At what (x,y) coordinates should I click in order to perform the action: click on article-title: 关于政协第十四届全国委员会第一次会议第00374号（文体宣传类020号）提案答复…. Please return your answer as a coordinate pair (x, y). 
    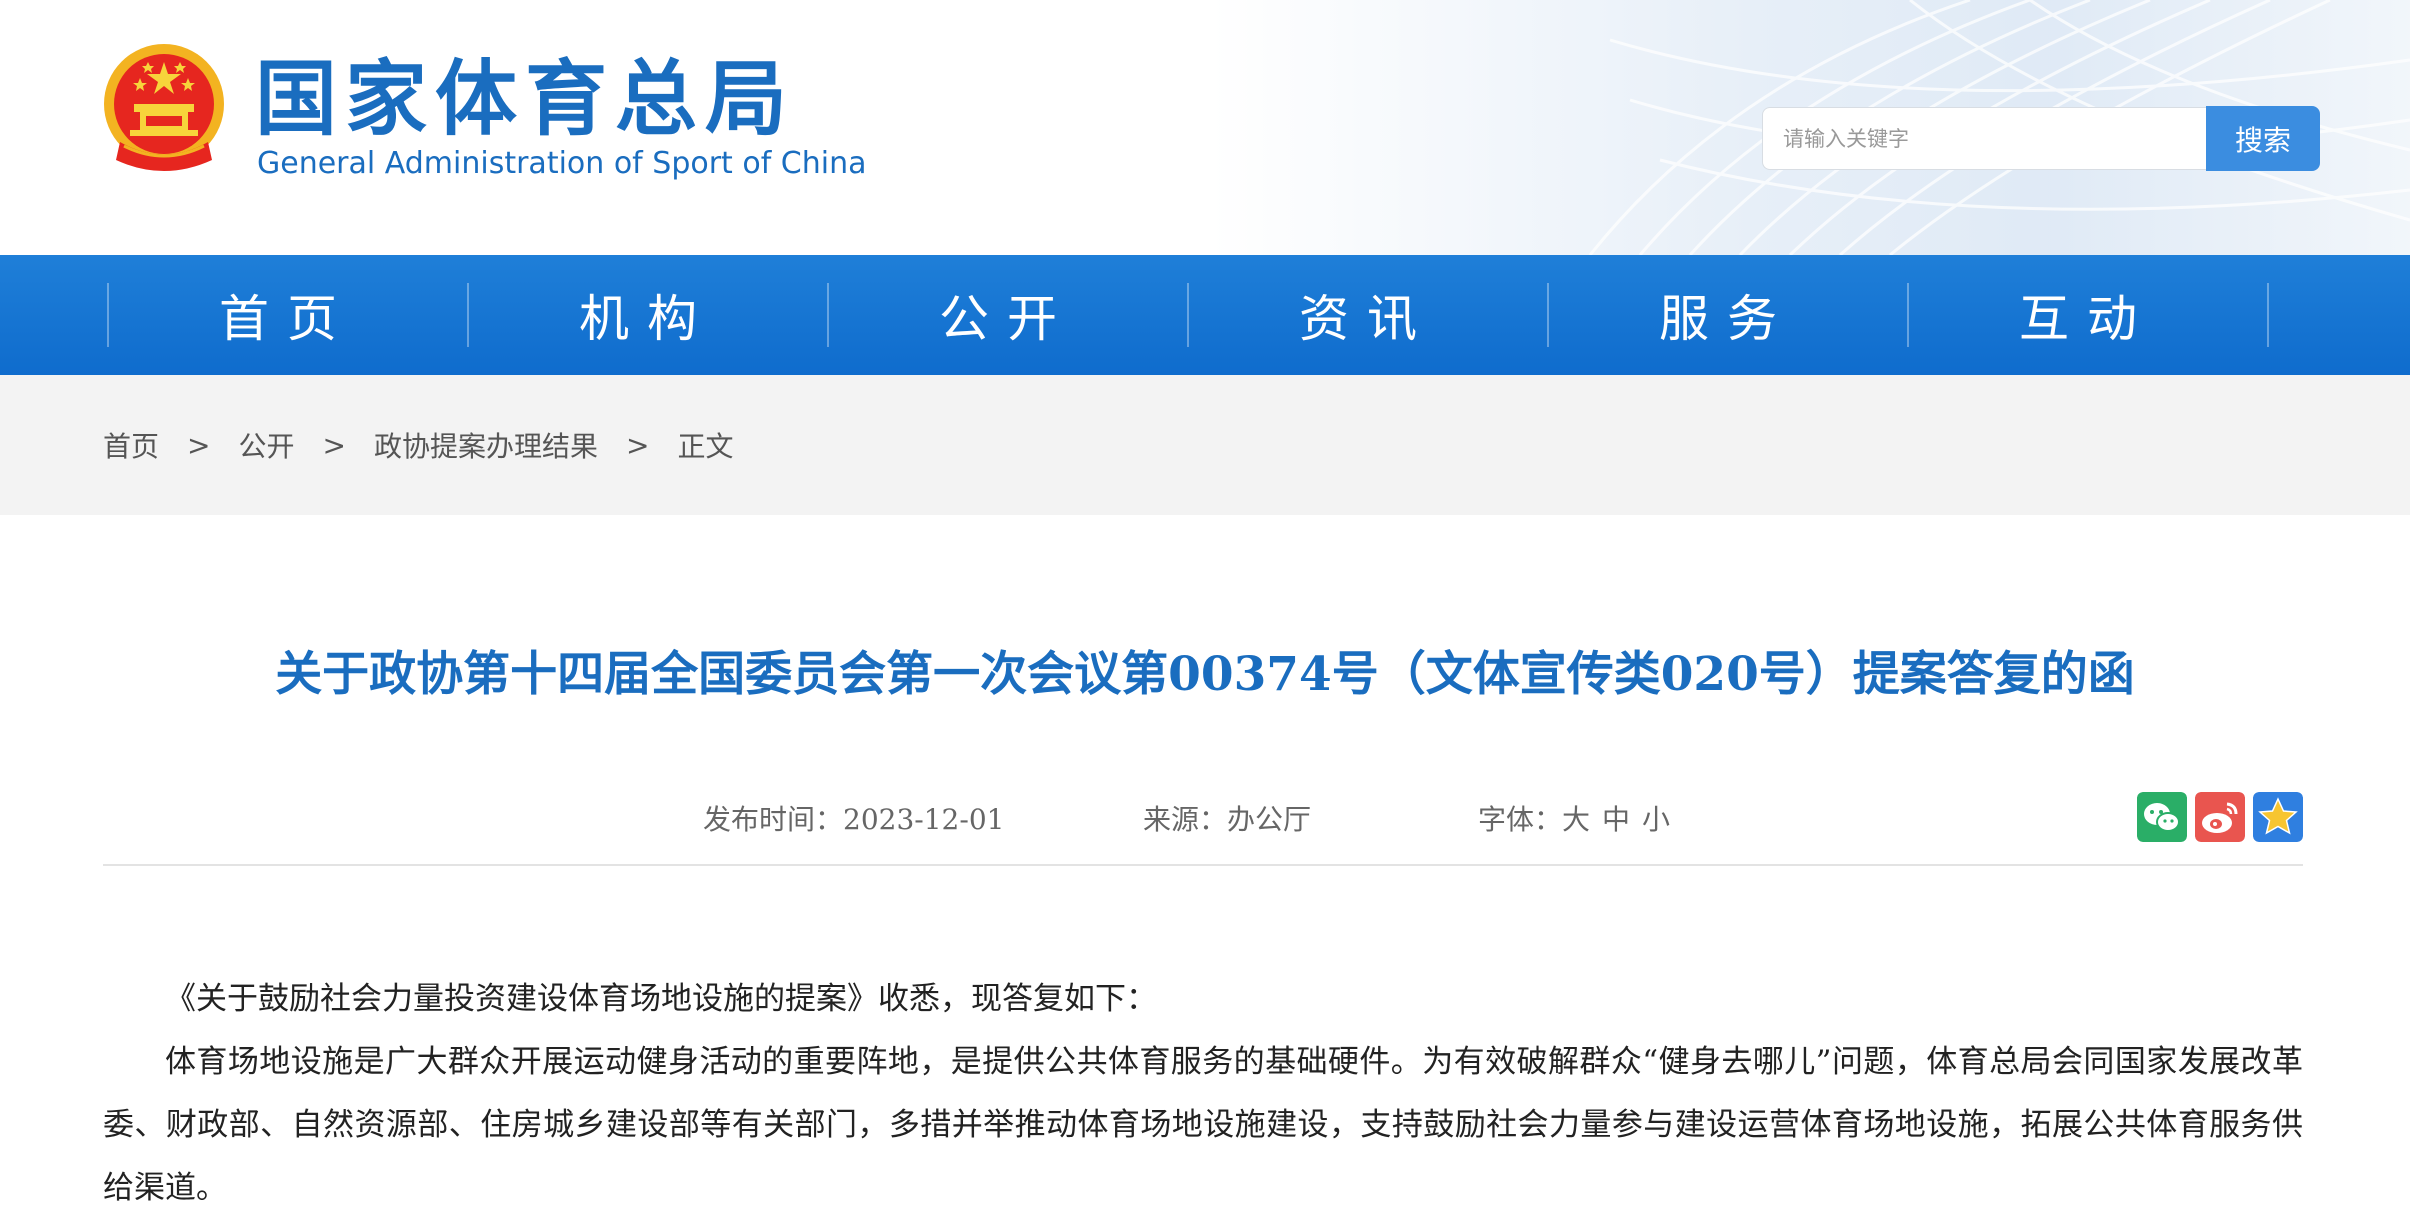
    Looking at the image, I should click on (1205, 674).